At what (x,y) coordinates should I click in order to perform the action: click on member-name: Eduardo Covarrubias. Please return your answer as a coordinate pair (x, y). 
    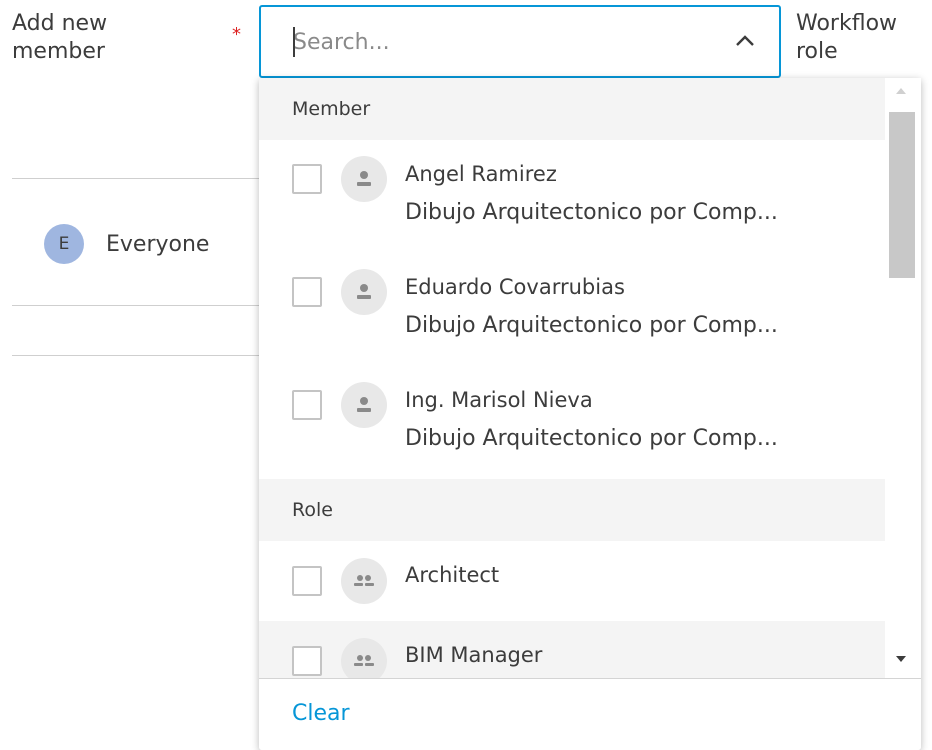
    Looking at the image, I should click on (515, 287).